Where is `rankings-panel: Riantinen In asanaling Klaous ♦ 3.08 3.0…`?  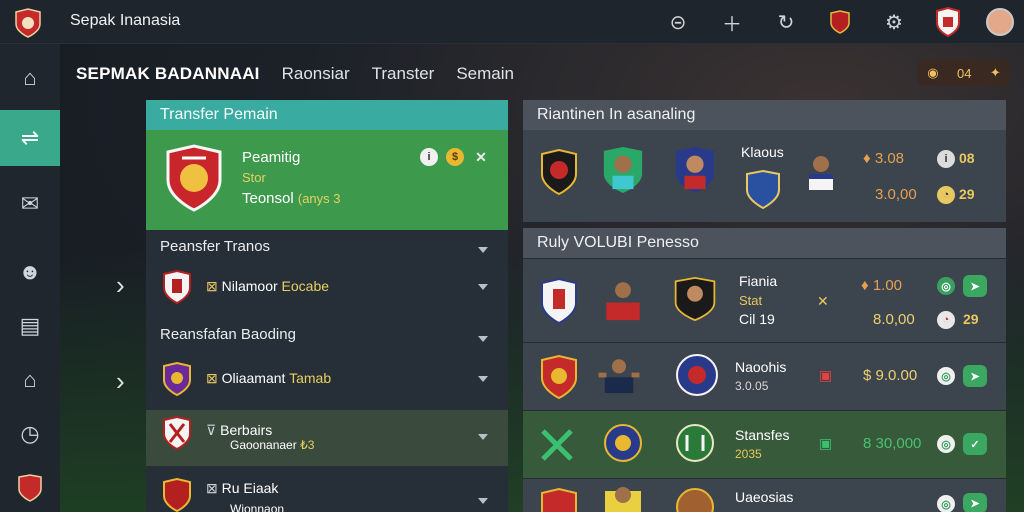 rankings-panel: Riantinen In asanaling Klaous ♦ 3.08 3.0… is located at coordinates (764, 161).